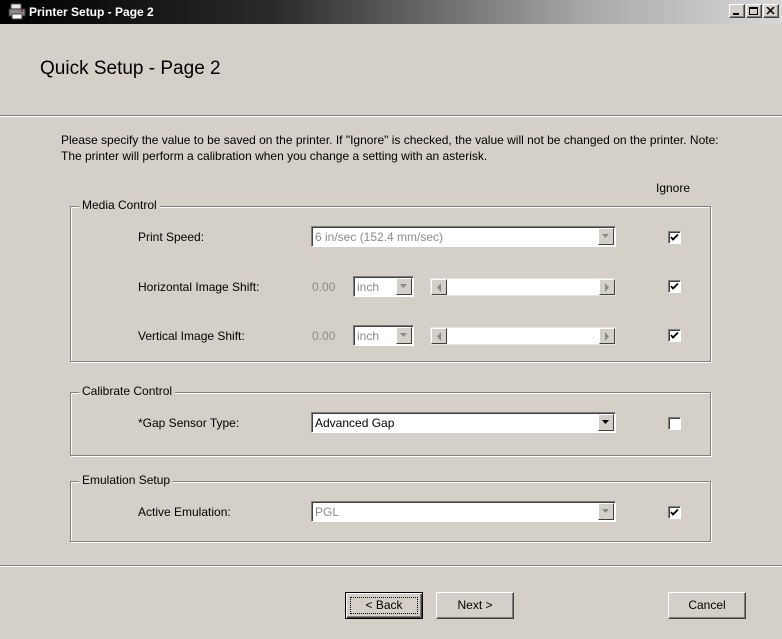  Describe the element at coordinates (199, 287) in the screenshot. I see `horizontal-shift-label: Horizontal Image Shift:` at that location.